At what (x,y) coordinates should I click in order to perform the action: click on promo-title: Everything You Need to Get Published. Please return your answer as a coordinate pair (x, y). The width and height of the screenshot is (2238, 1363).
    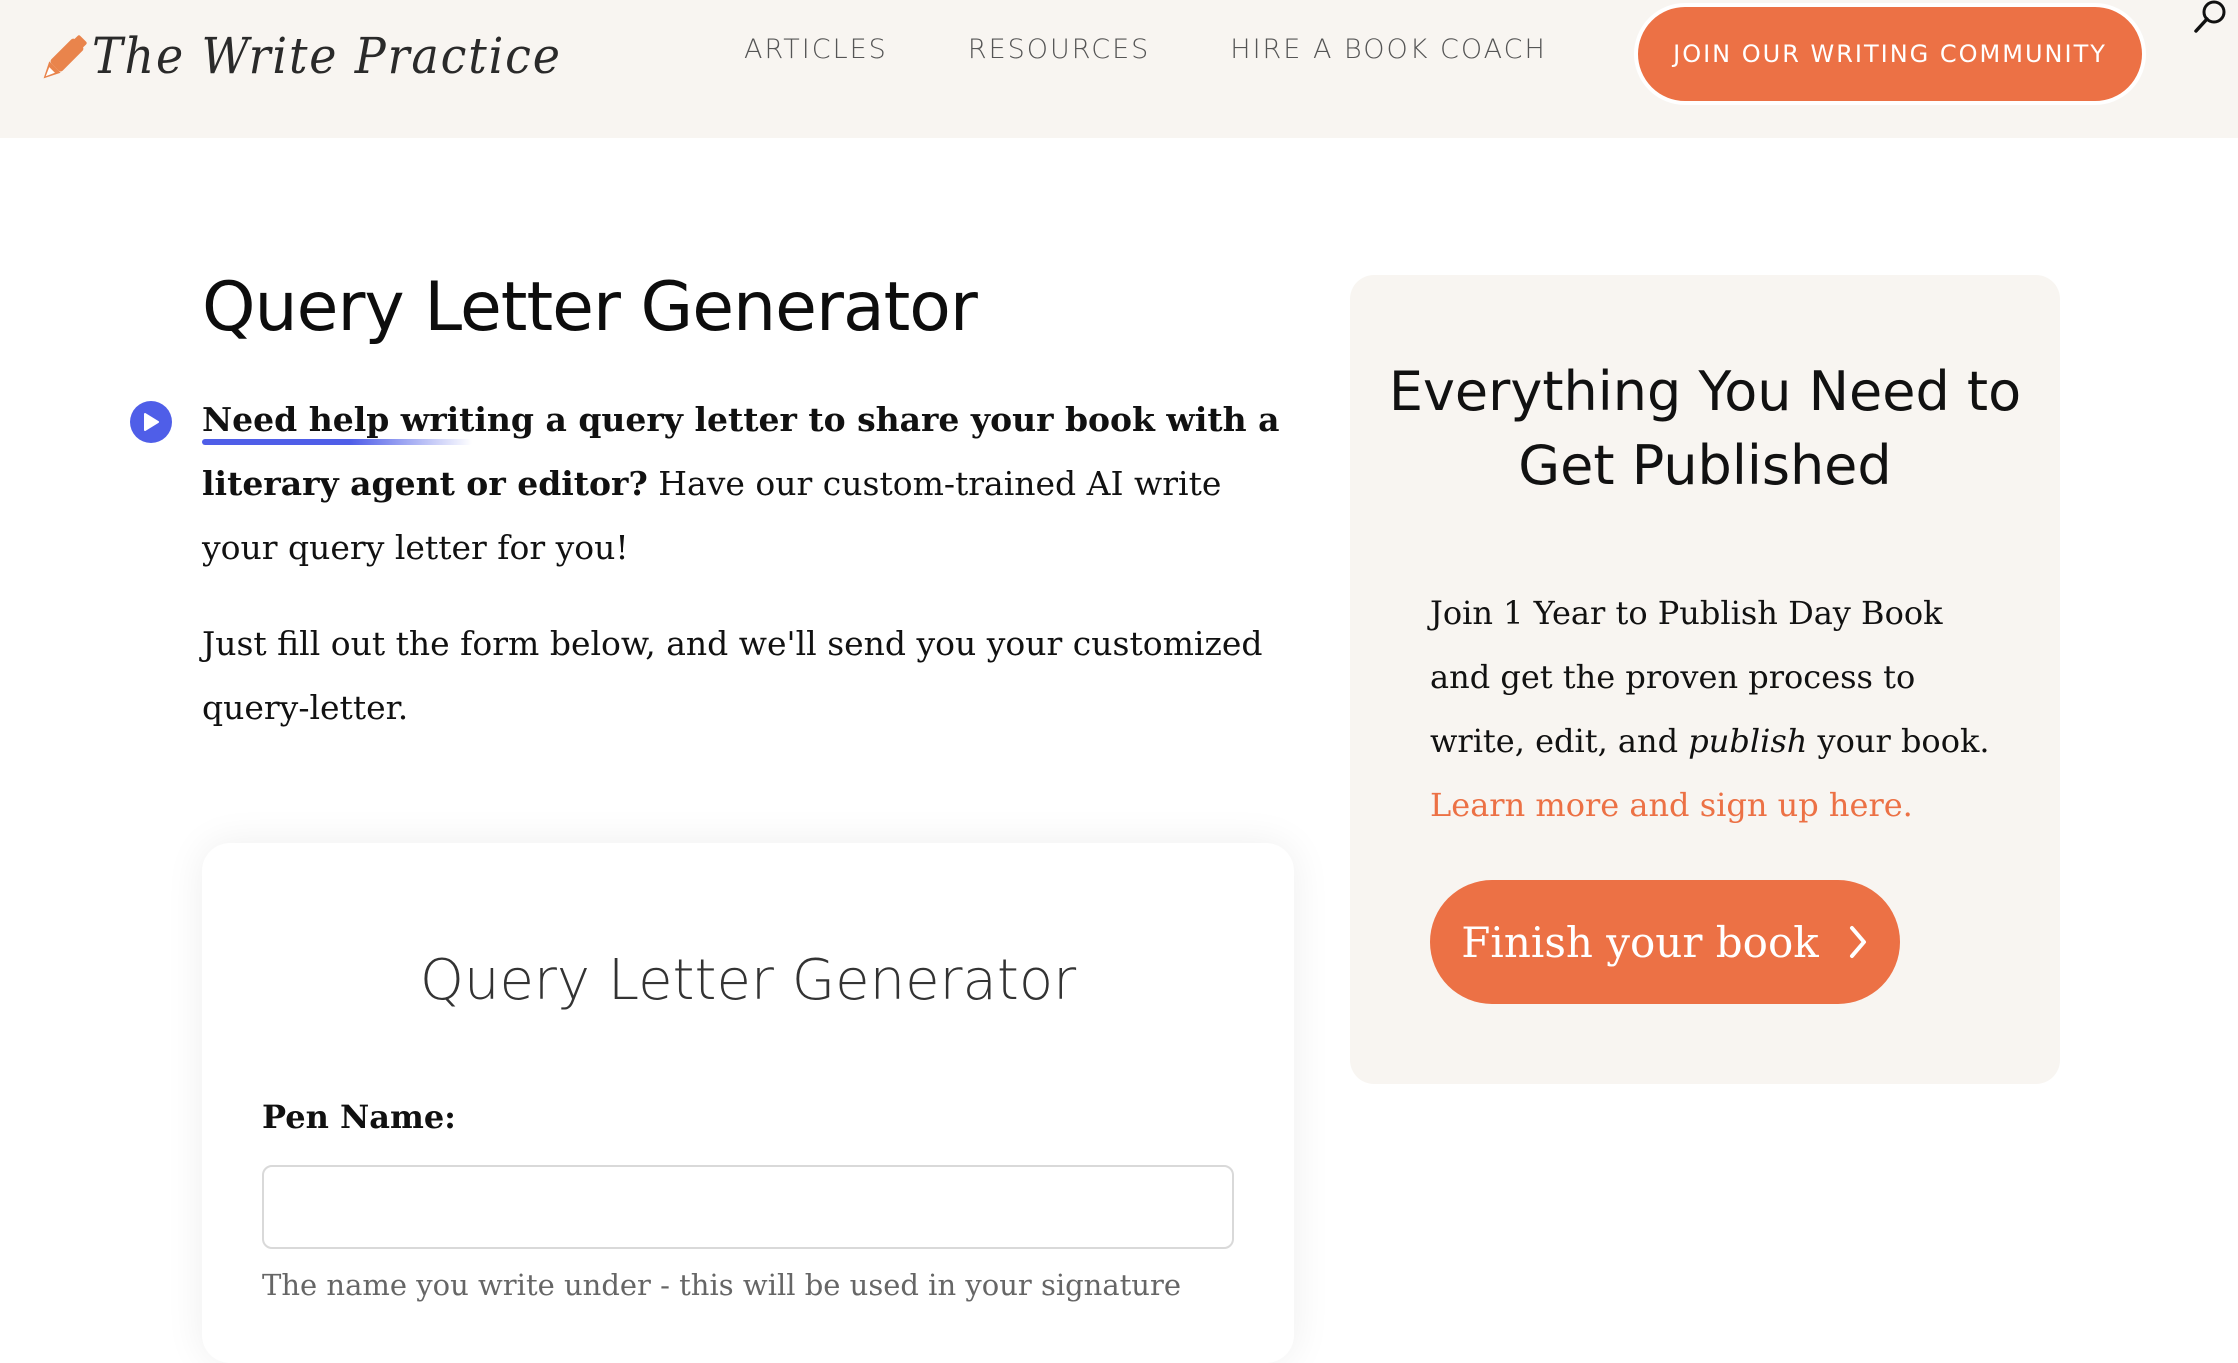
    Looking at the image, I should click on (1705, 428).